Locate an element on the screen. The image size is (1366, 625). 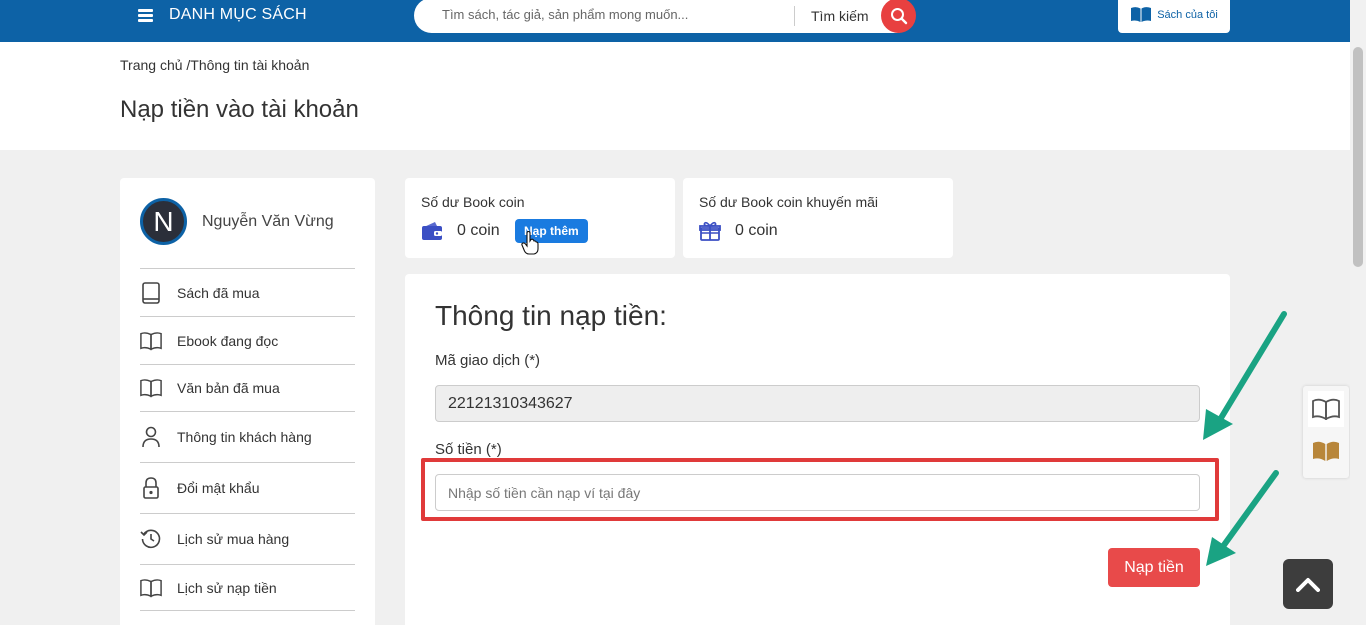
sidebar-item-label: Sách đã mua is located at coordinates (218, 292).